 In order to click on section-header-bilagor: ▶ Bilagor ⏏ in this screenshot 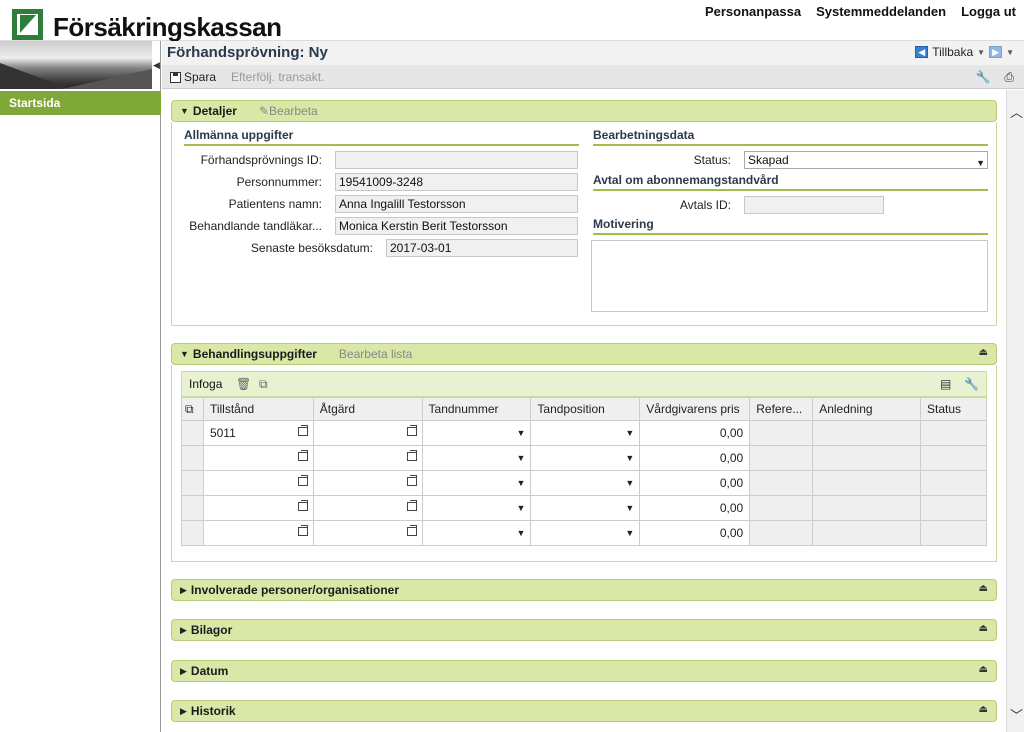, I will do `click(584, 630)`.